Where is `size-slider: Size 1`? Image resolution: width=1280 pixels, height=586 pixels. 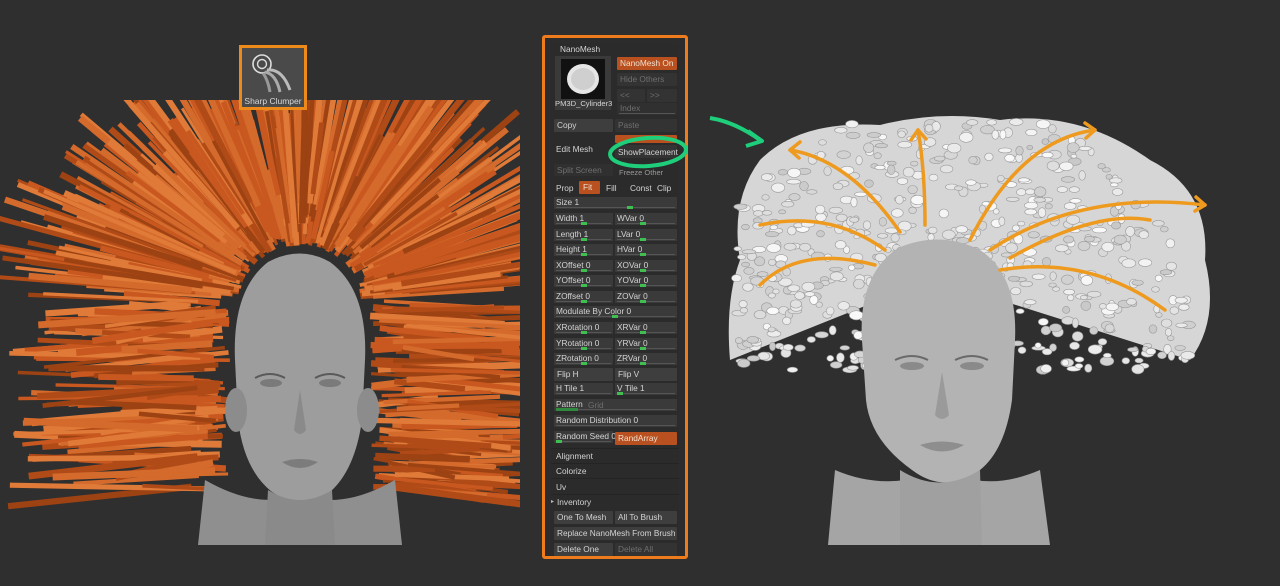
size-slider: Size 1 is located at coordinates (615, 203).